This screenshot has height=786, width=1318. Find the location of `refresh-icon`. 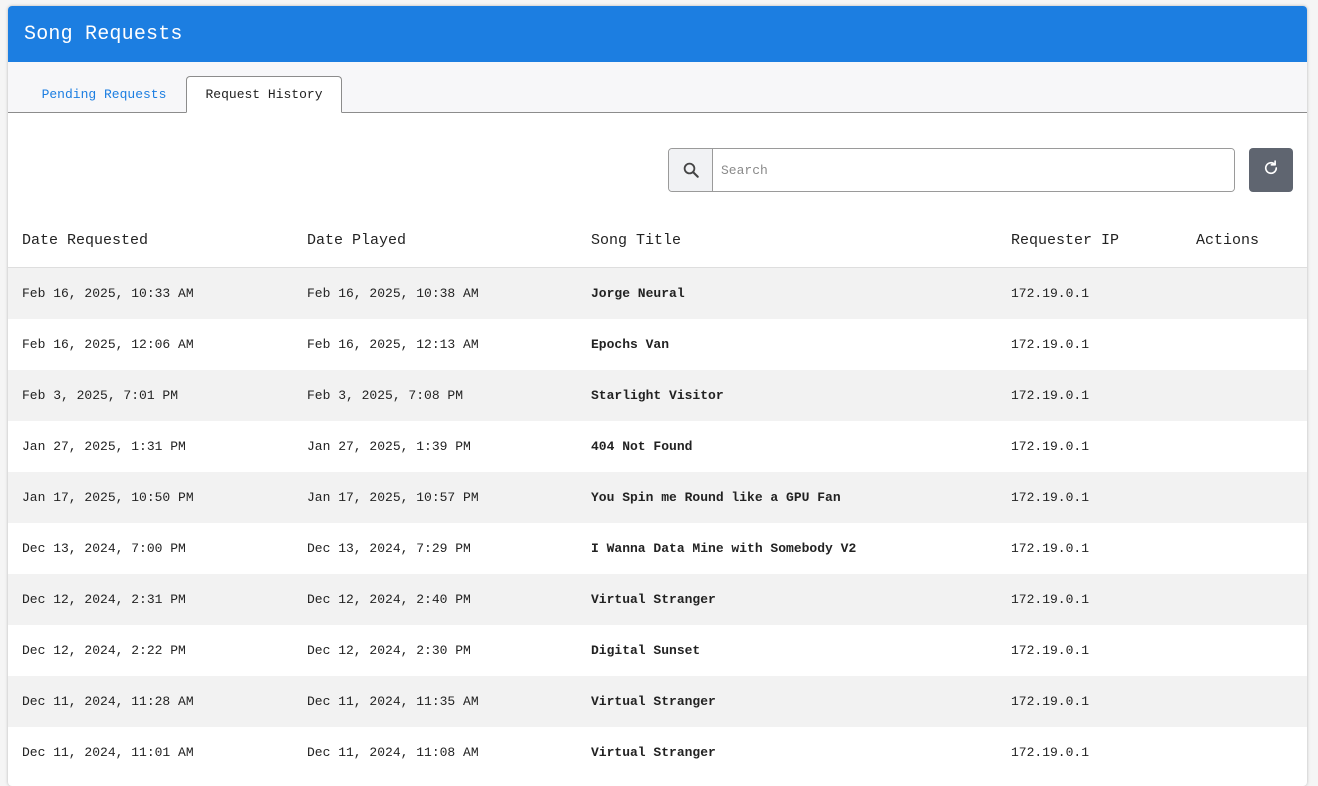

refresh-icon is located at coordinates (1271, 170).